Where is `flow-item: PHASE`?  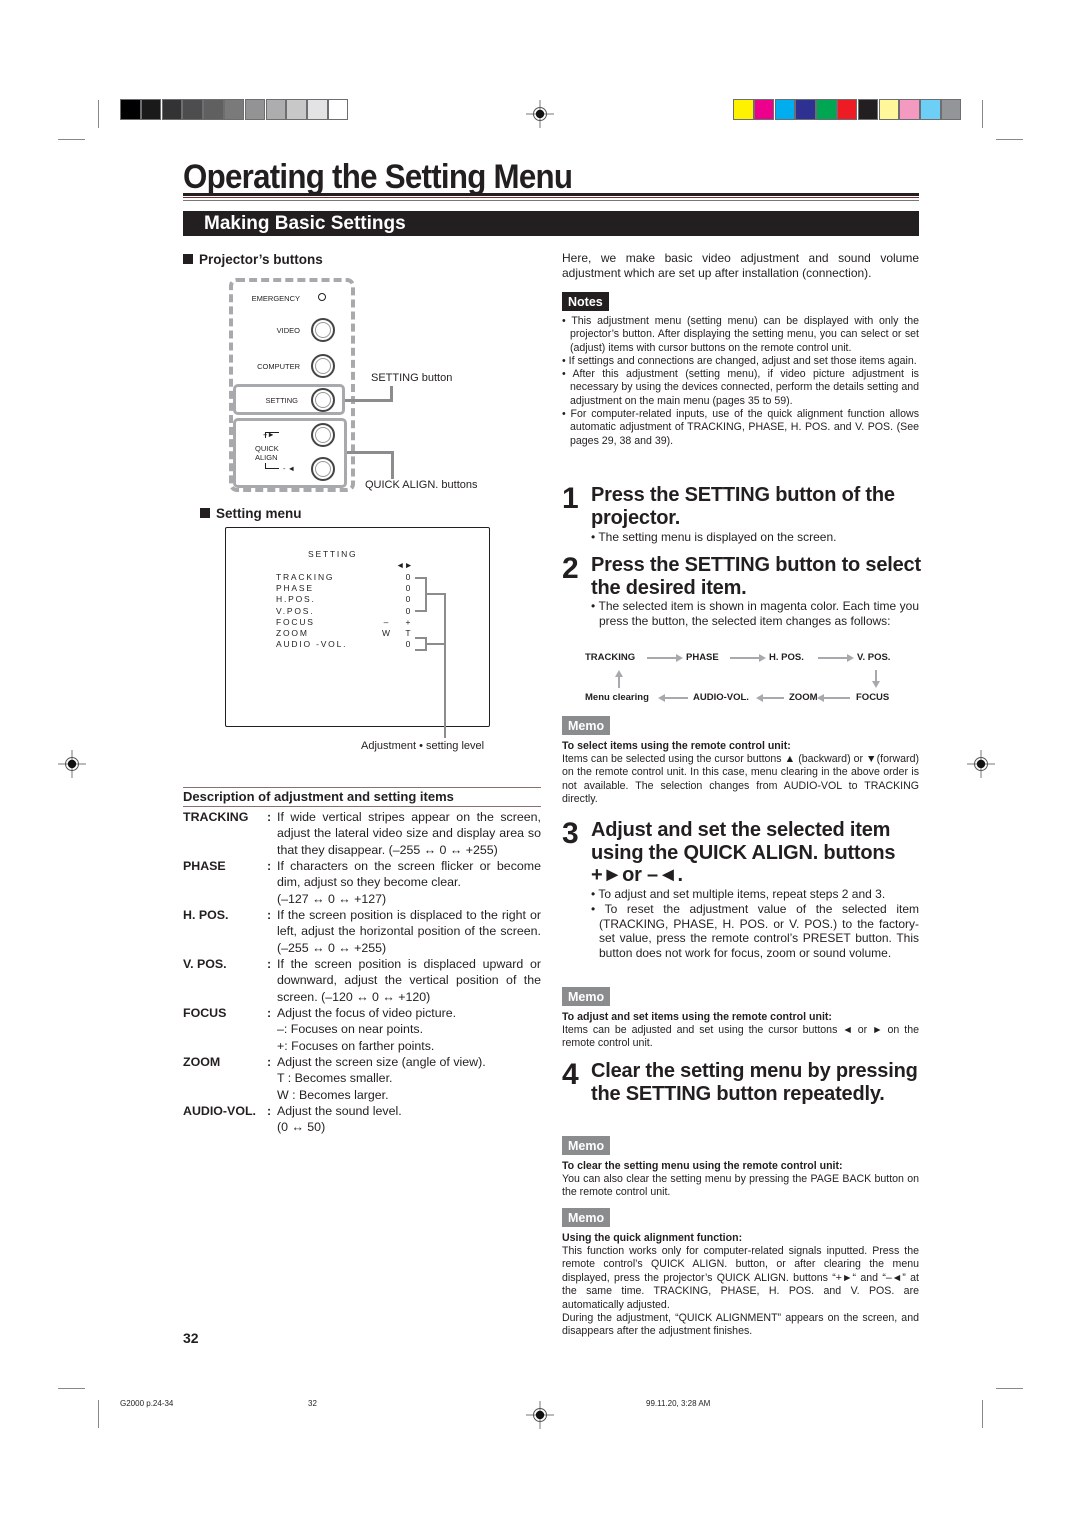
flow-item: PHASE is located at coordinates (702, 657).